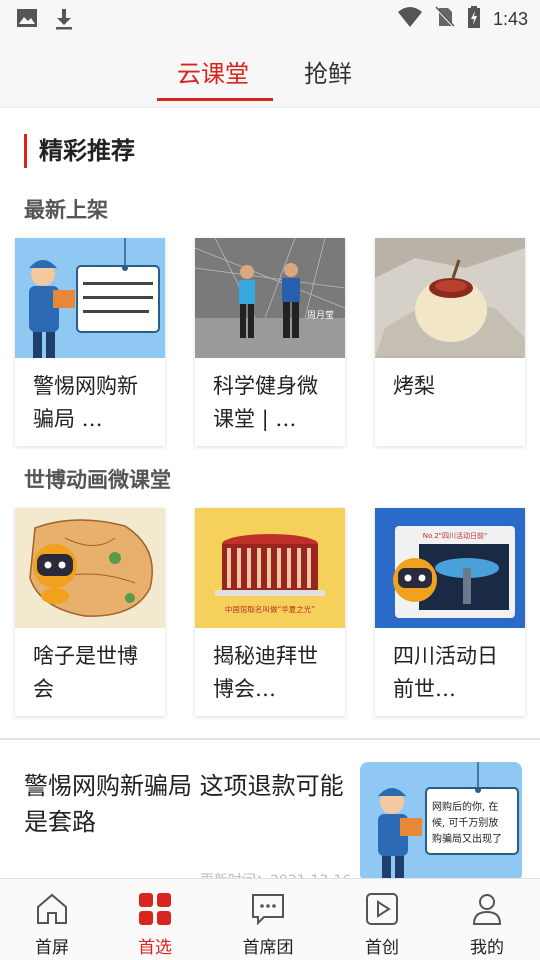 Image resolution: width=540 pixels, height=960 pixels. I want to click on status-time: 1:43, so click(510, 18).